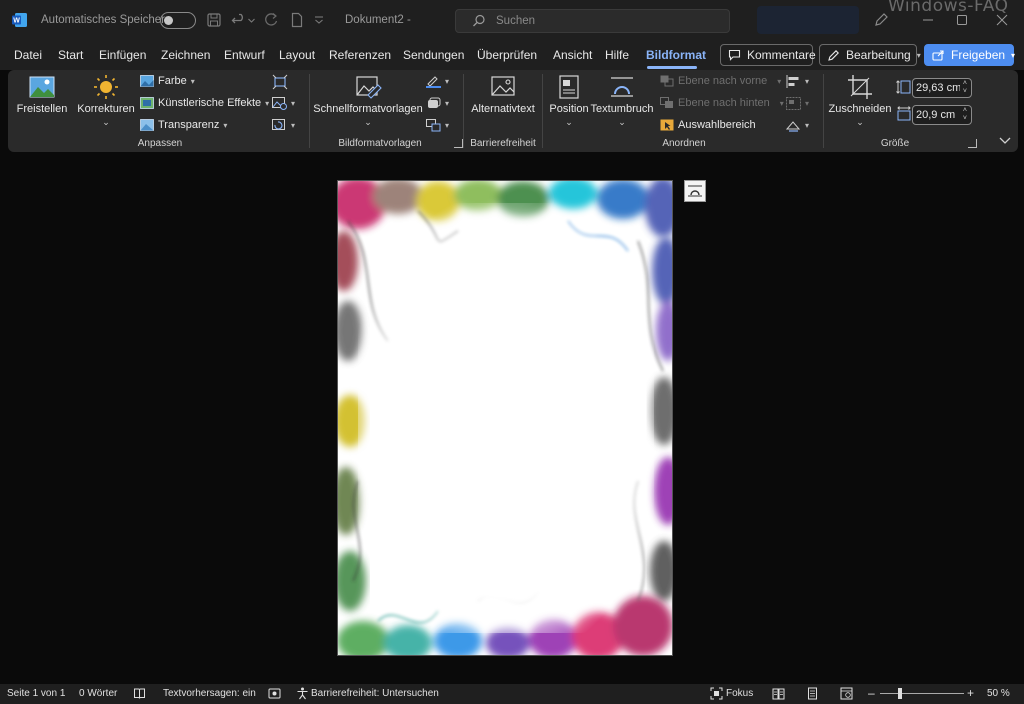 The width and height of the screenshot is (1024, 704). What do you see at coordinates (297, 55) in the screenshot?
I see `tab-layout: Layout` at bounding box center [297, 55].